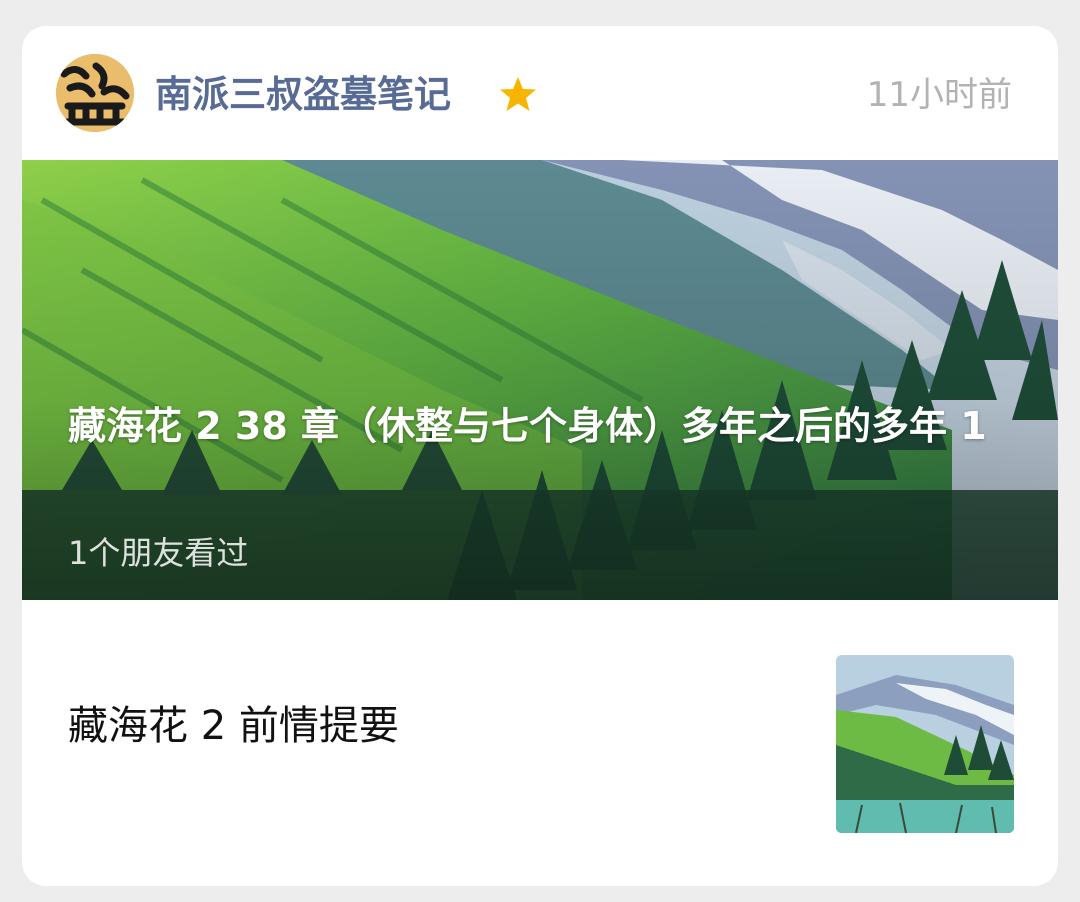  I want to click on star-icon, so click(518, 94).